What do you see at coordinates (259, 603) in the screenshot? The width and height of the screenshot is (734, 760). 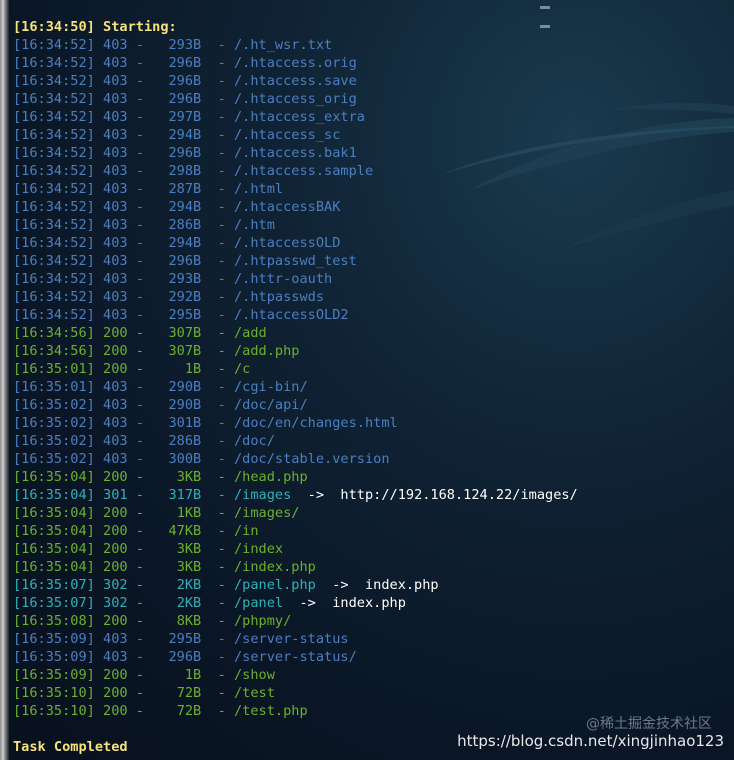 I see `log-path: /panel` at bounding box center [259, 603].